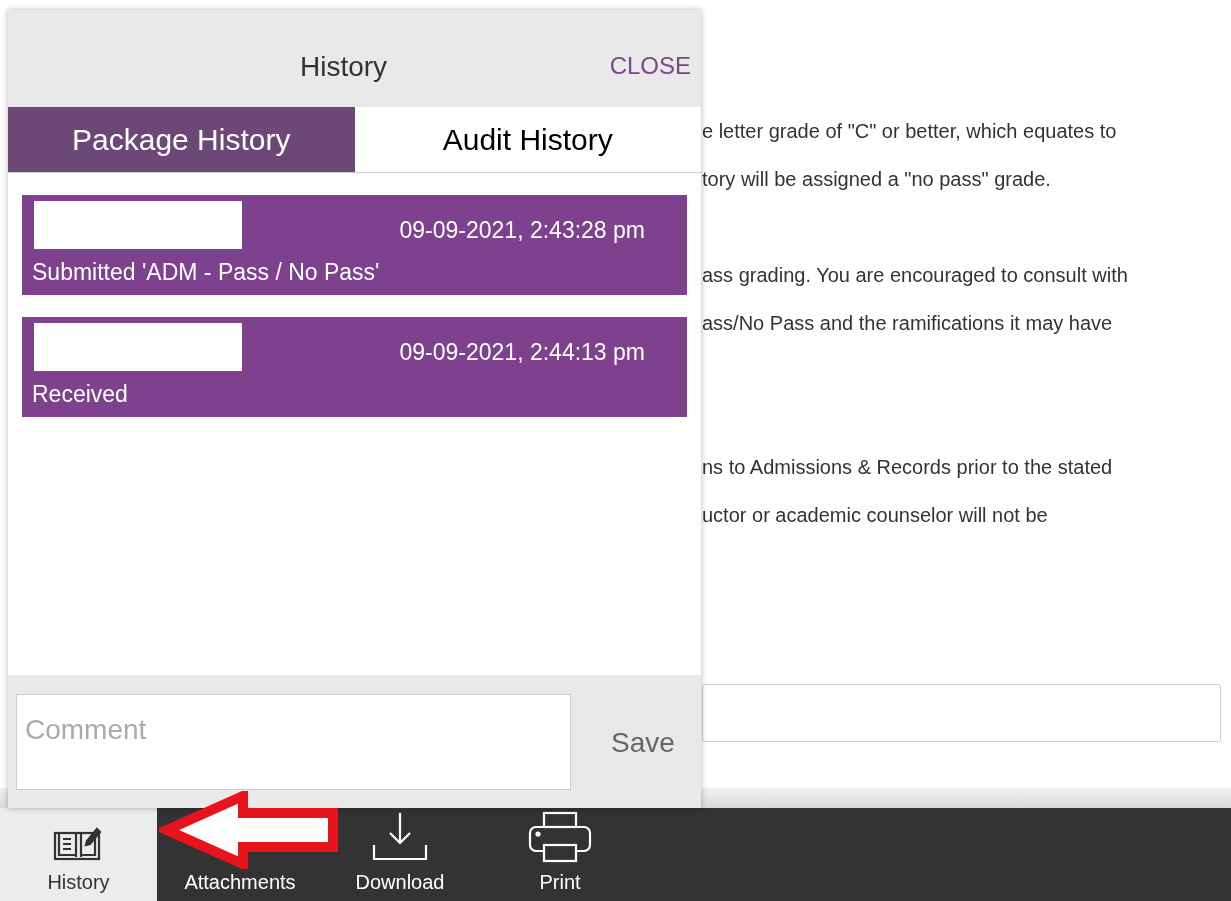 Image resolution: width=1231 pixels, height=901 pixels. Describe the element at coordinates (400, 837) in the screenshot. I see `download-icon` at that location.